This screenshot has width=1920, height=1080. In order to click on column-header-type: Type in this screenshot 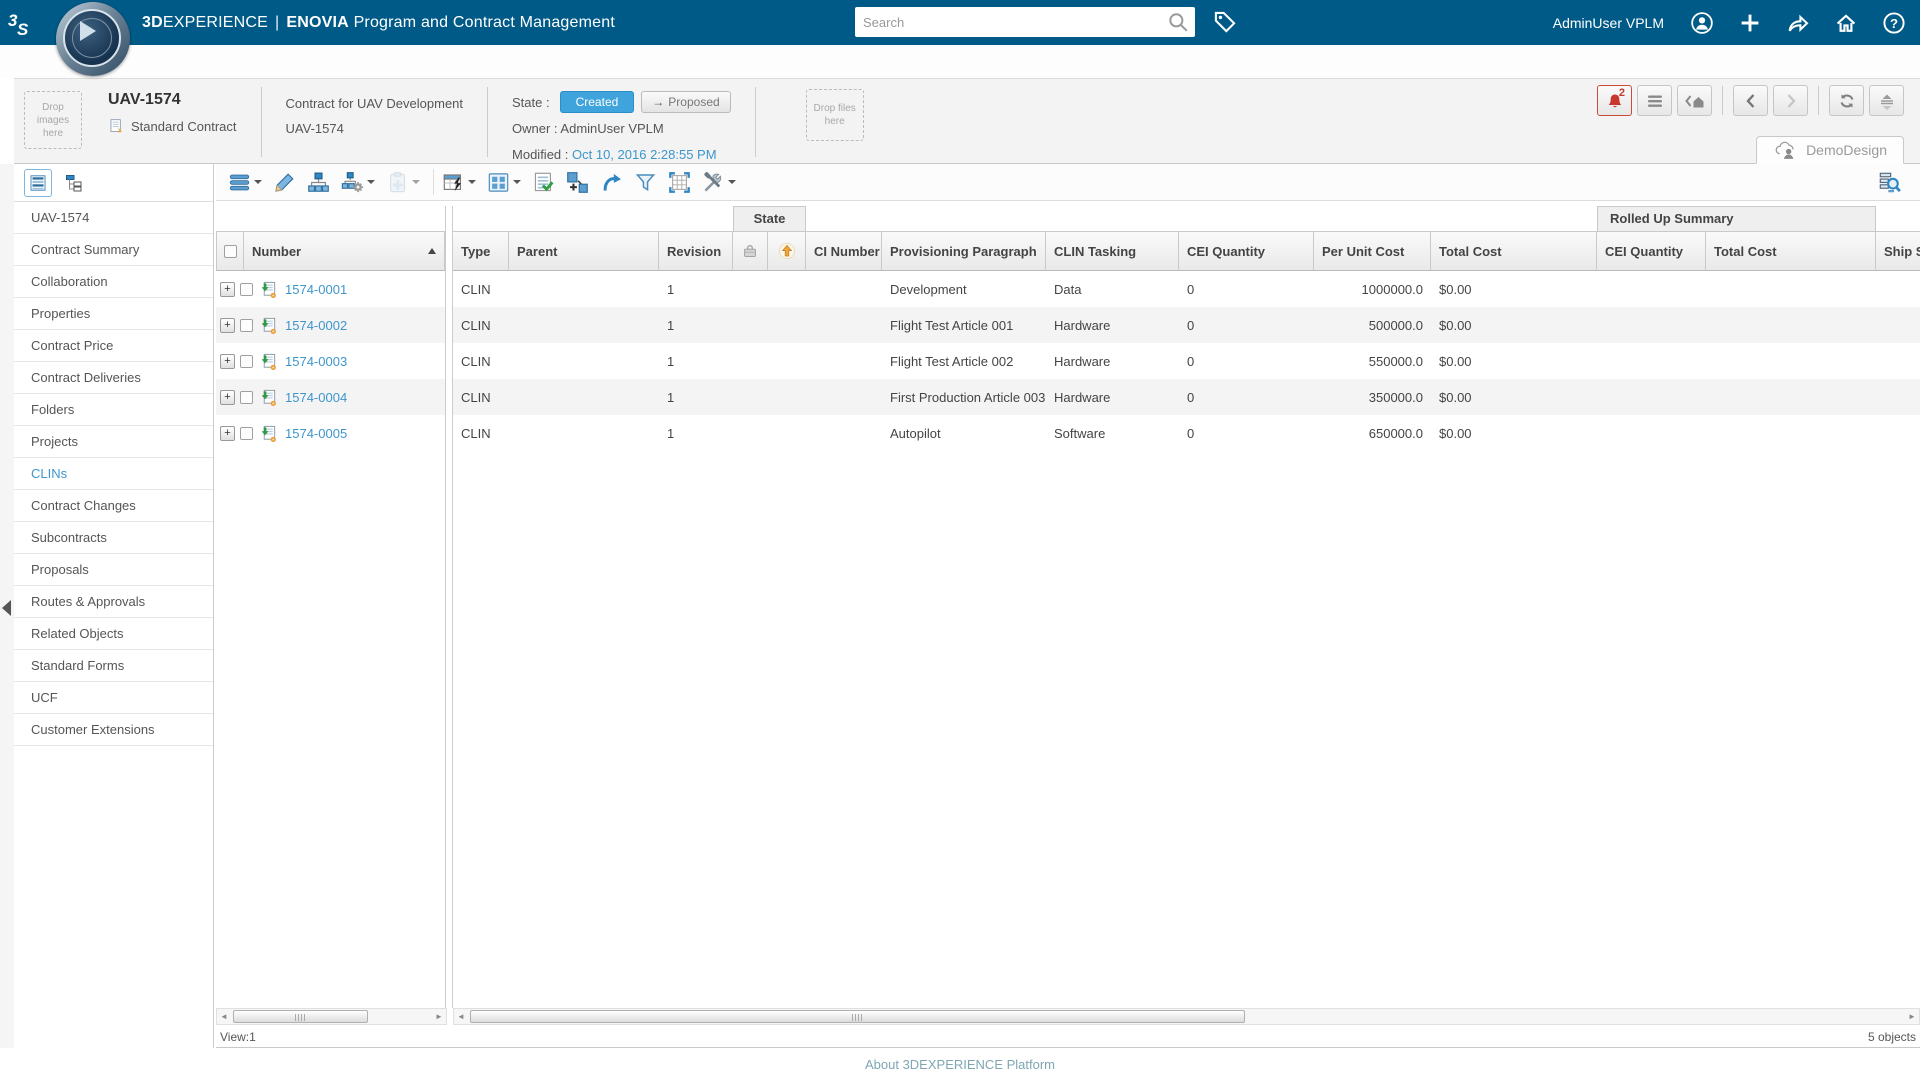, I will do `click(481, 251)`.